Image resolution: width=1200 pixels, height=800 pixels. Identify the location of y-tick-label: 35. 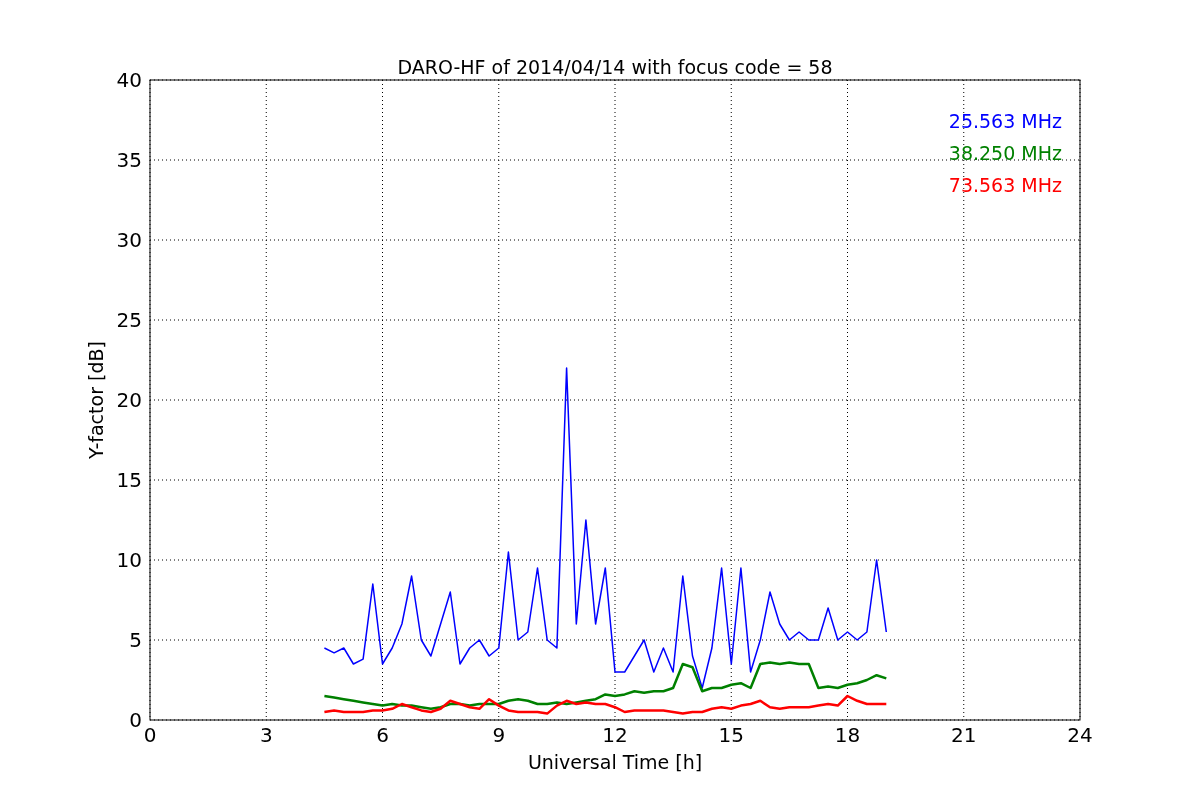
(129, 160).